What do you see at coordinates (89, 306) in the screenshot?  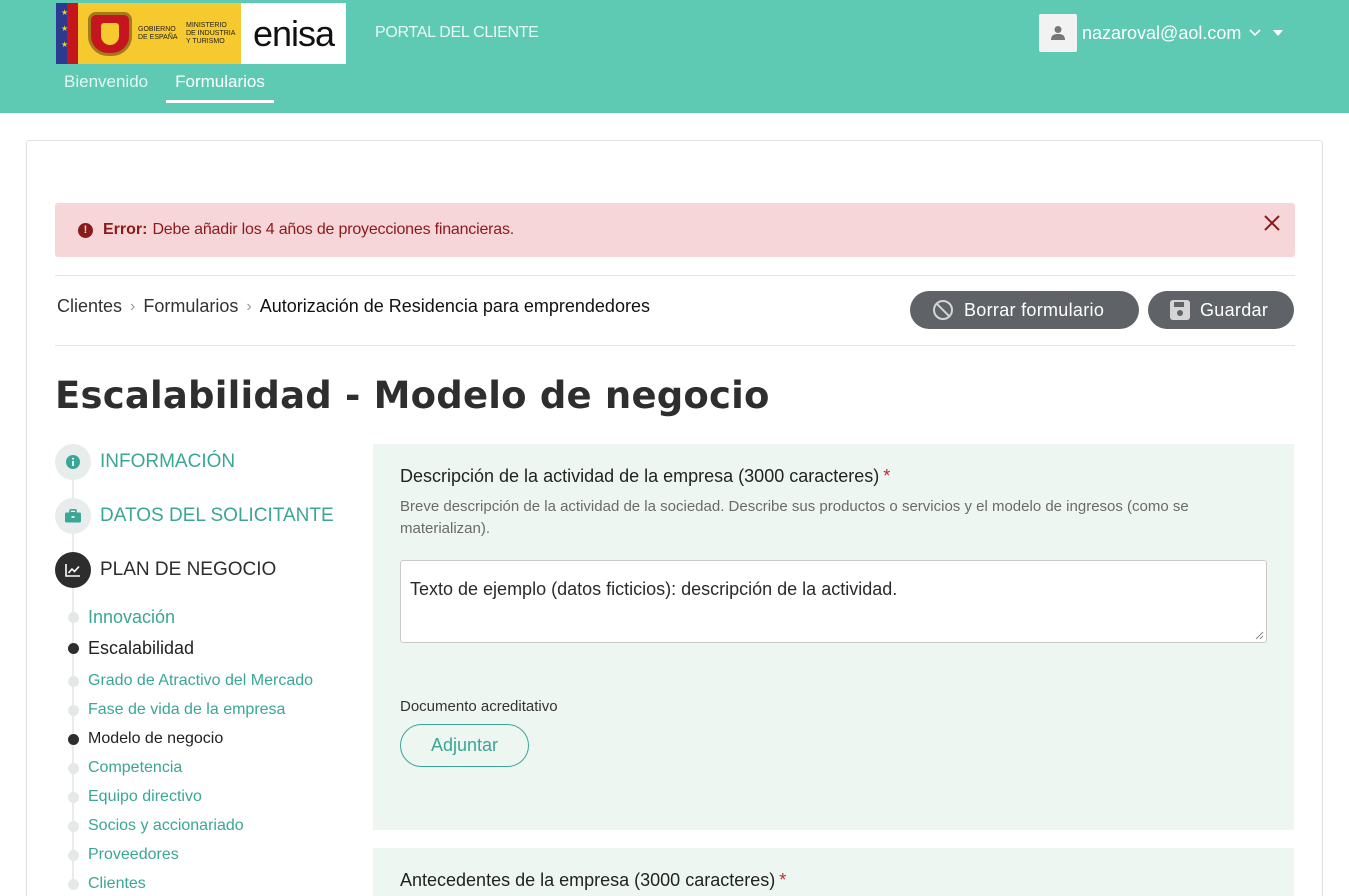 I see `breadcrumb-clientes: Clientes` at bounding box center [89, 306].